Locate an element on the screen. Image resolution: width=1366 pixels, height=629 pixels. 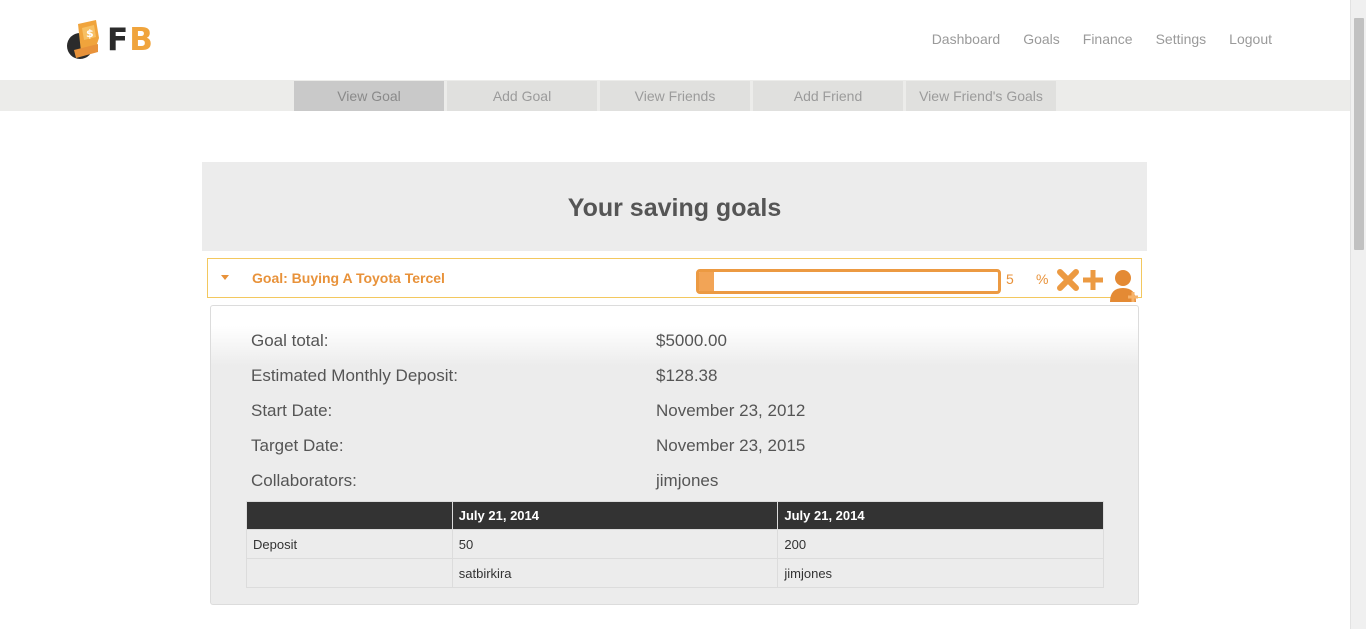
table-cell is located at coordinates (349, 573).